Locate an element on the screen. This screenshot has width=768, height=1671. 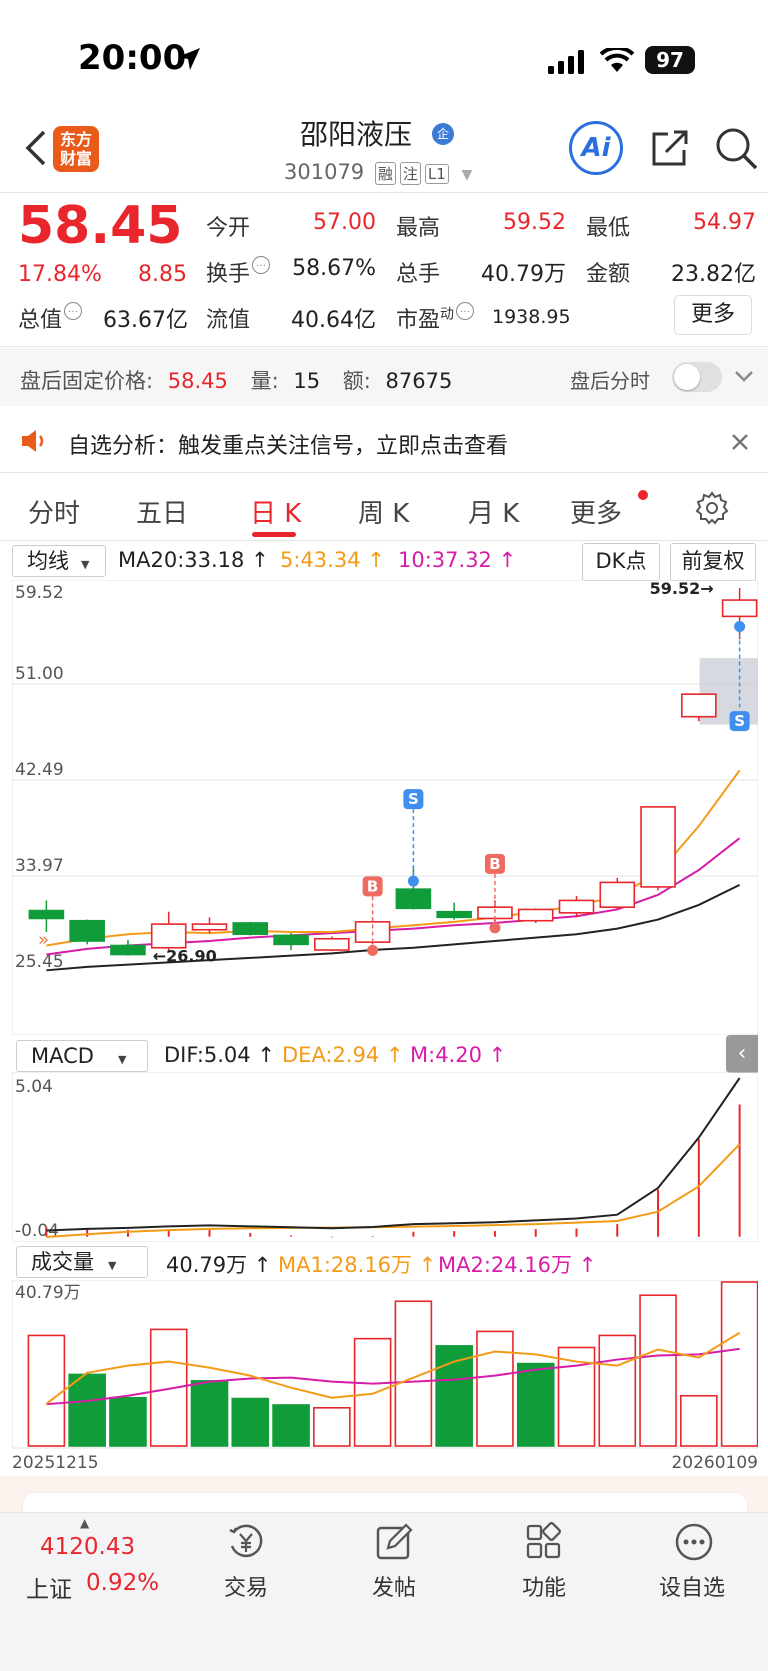
ma-selector-label: 均线 is located at coordinates (48, 561).